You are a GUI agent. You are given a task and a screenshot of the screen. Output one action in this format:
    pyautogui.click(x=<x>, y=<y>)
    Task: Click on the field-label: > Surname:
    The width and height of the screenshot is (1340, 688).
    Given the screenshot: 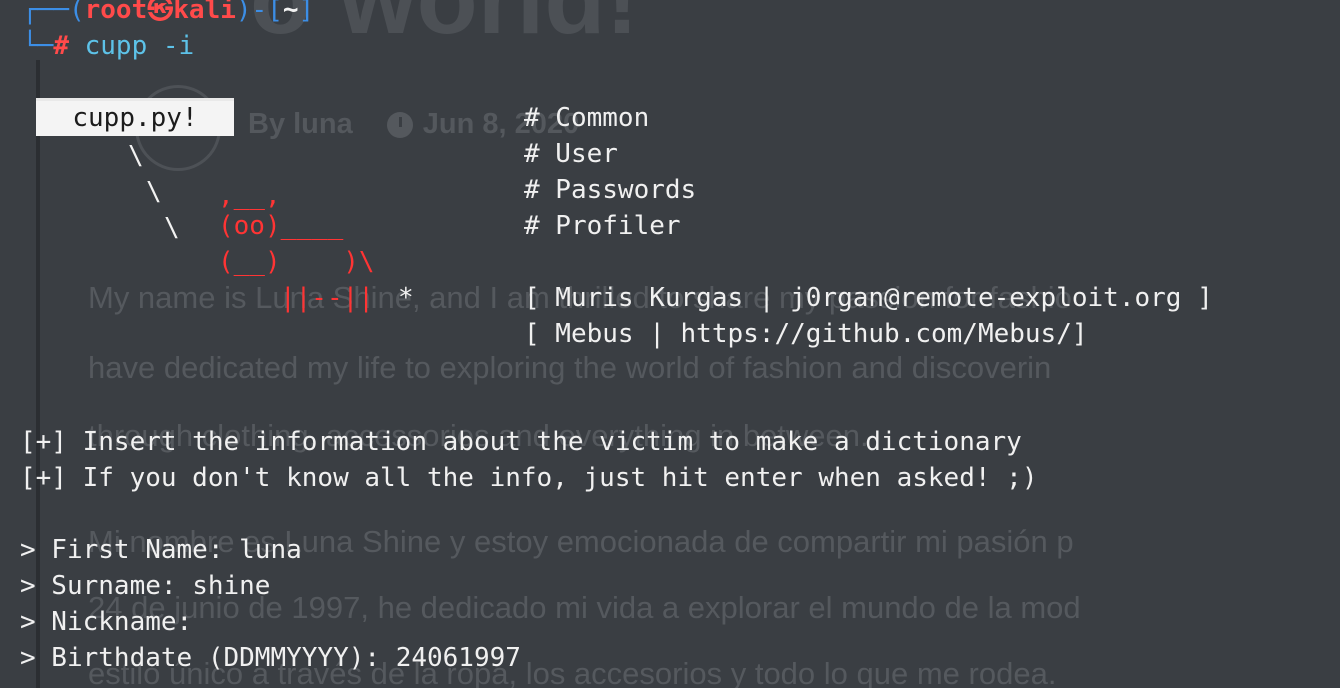 What is the action you would take?
    pyautogui.click(x=106, y=586)
    